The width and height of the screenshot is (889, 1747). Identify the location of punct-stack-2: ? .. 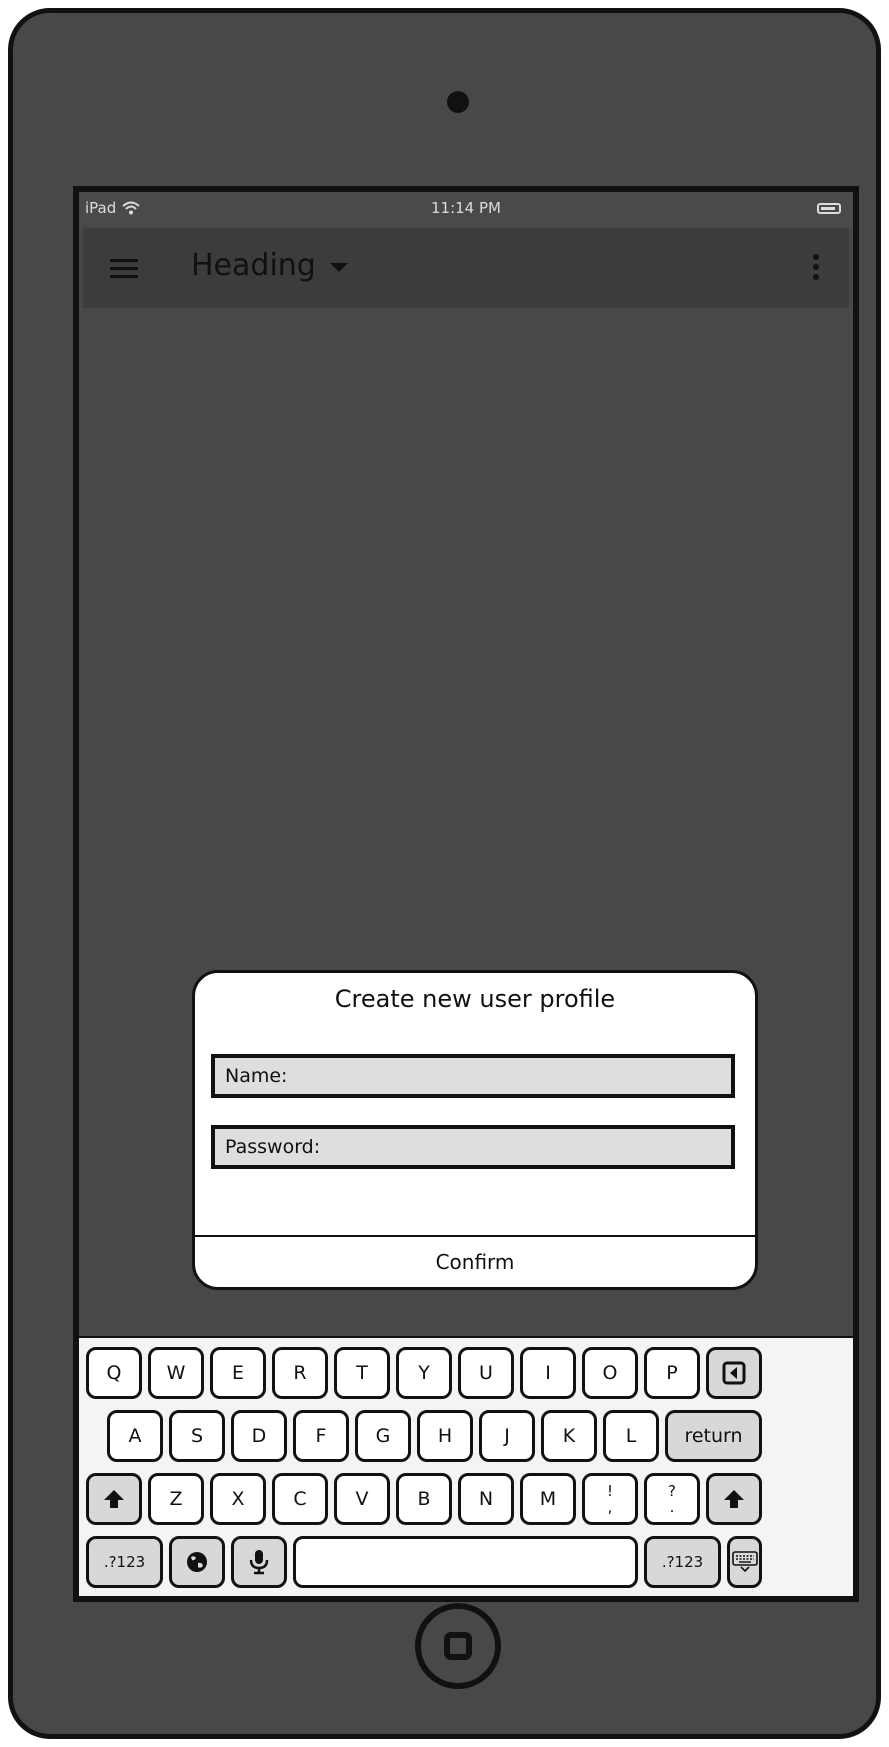
(672, 1499).